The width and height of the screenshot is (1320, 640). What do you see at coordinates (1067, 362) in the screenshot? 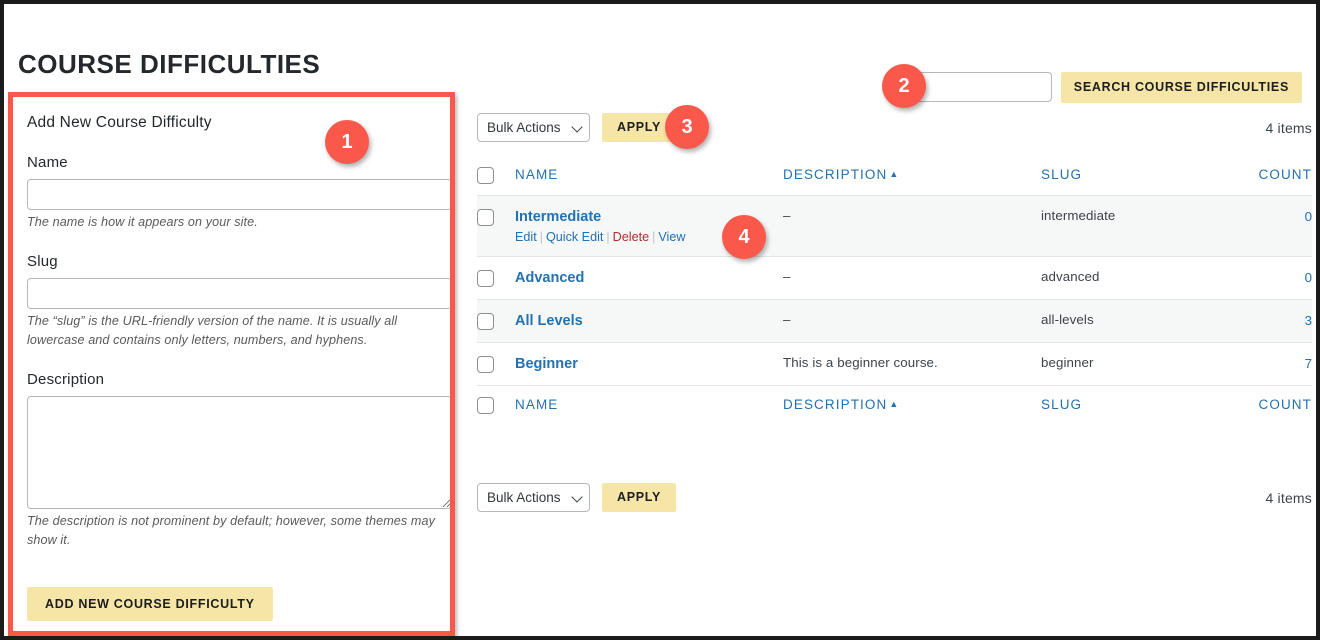
I see `row-slug-cell: beginner` at bounding box center [1067, 362].